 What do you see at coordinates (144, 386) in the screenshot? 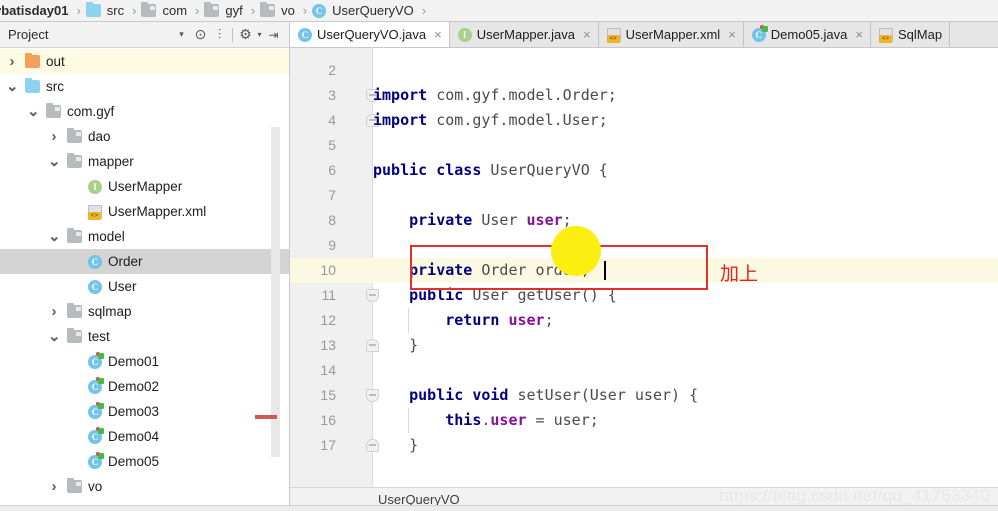
I see `tree-item-demo02: C Demo02` at bounding box center [144, 386].